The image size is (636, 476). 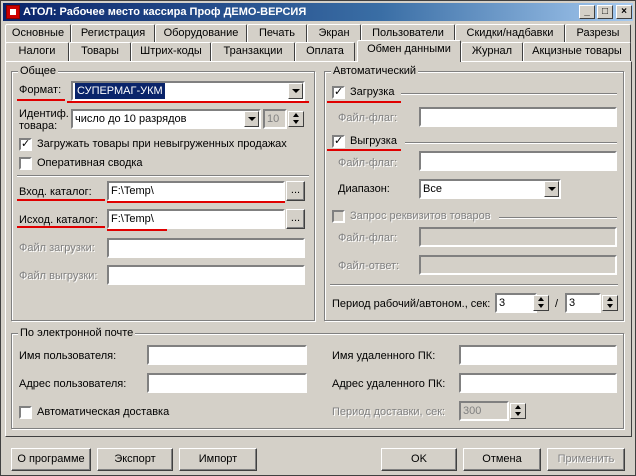 What do you see at coordinates (58, 276) in the screenshot?
I see `unload-file-label: Файл выгрузки:` at bounding box center [58, 276].